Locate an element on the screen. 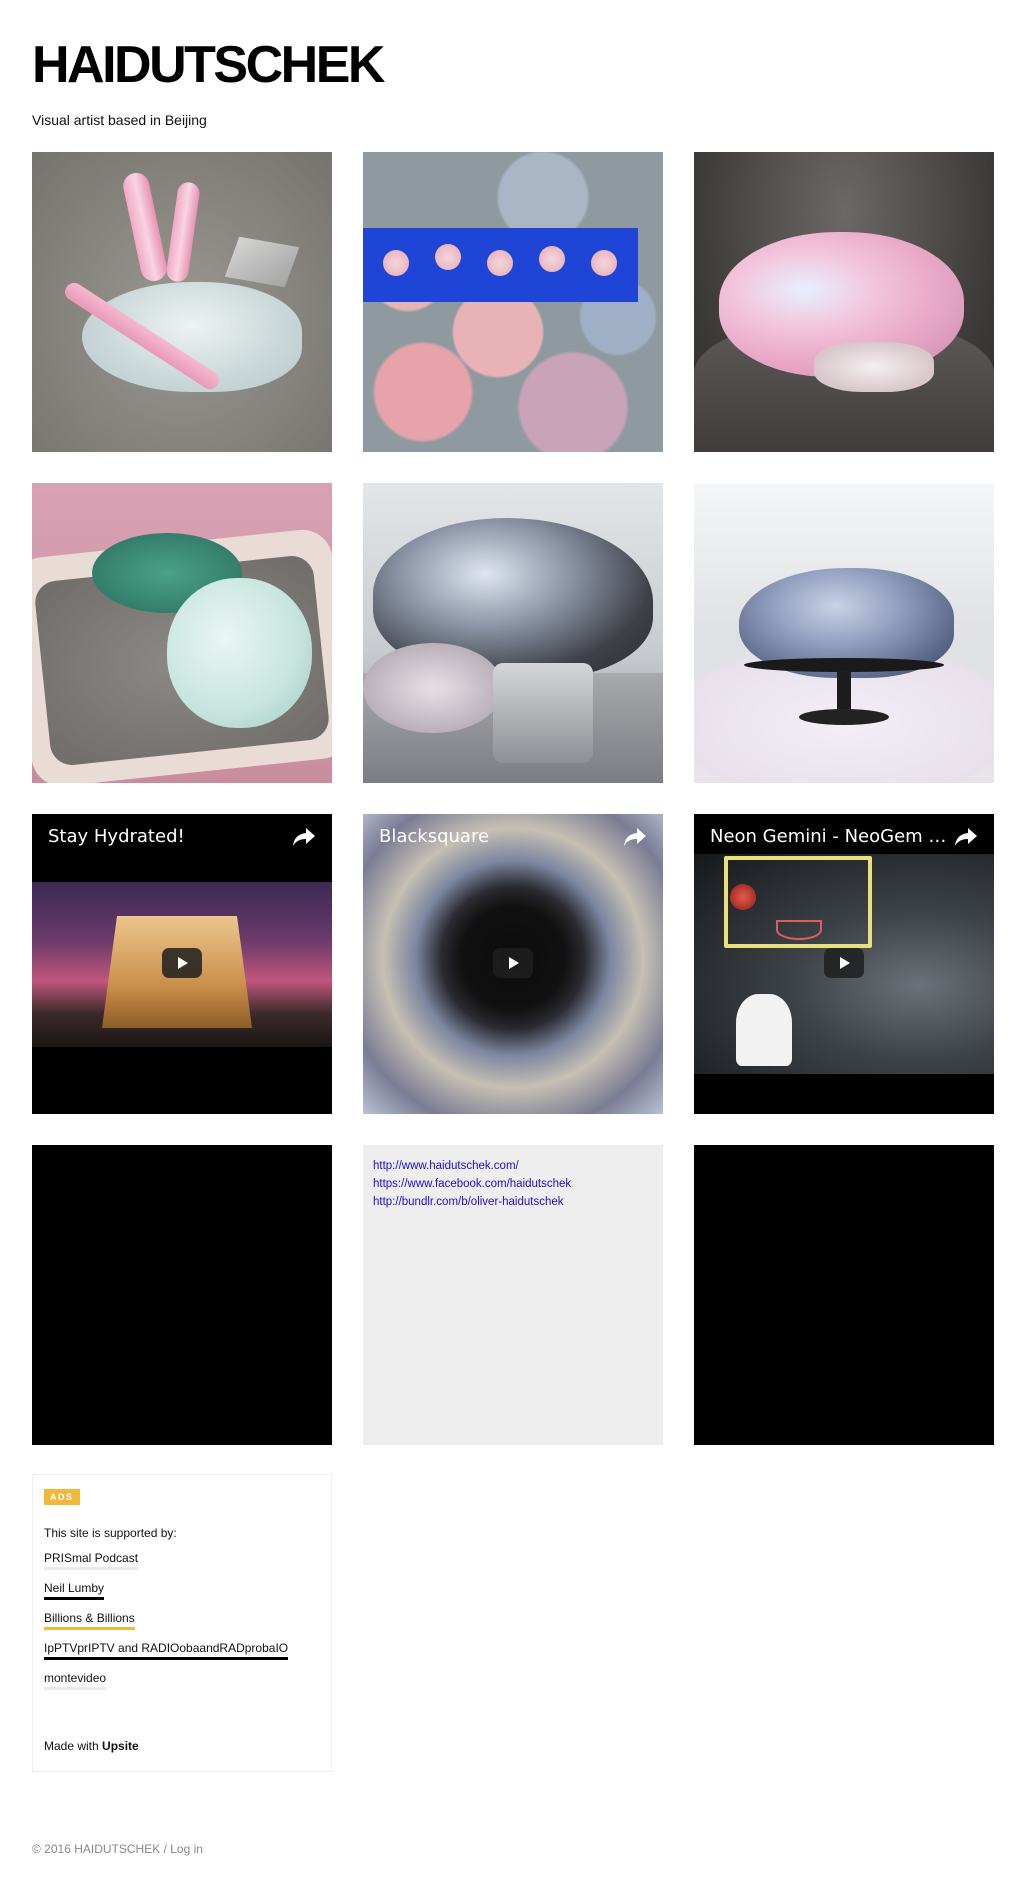 This screenshot has height=1899, width=1024. sponsor-link: montevideo is located at coordinates (182, 1680).